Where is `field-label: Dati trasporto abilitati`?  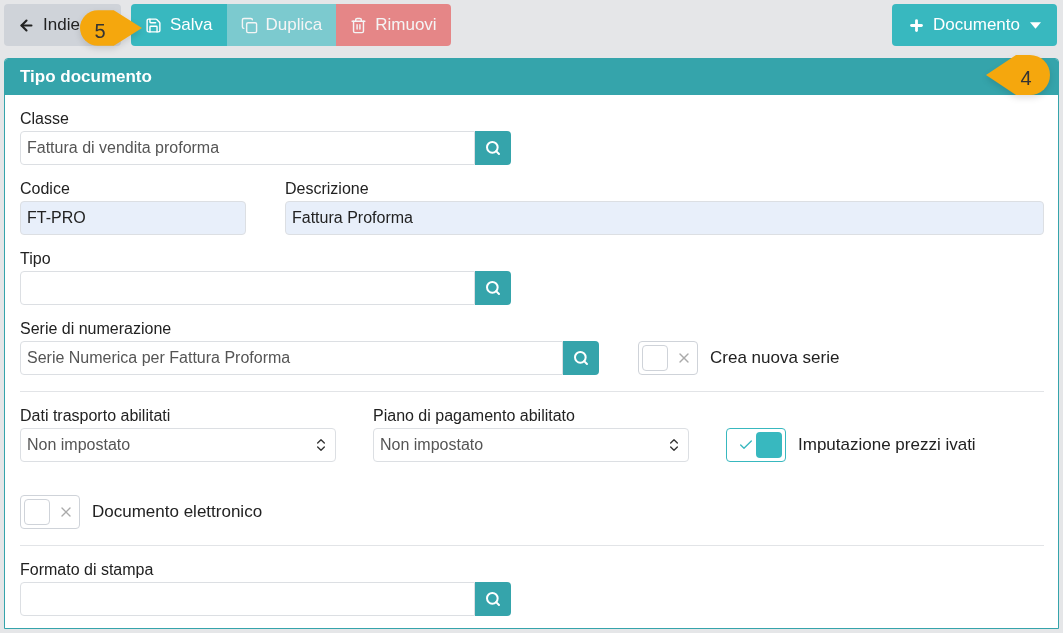 field-label: Dati trasporto abilitati is located at coordinates (96, 416).